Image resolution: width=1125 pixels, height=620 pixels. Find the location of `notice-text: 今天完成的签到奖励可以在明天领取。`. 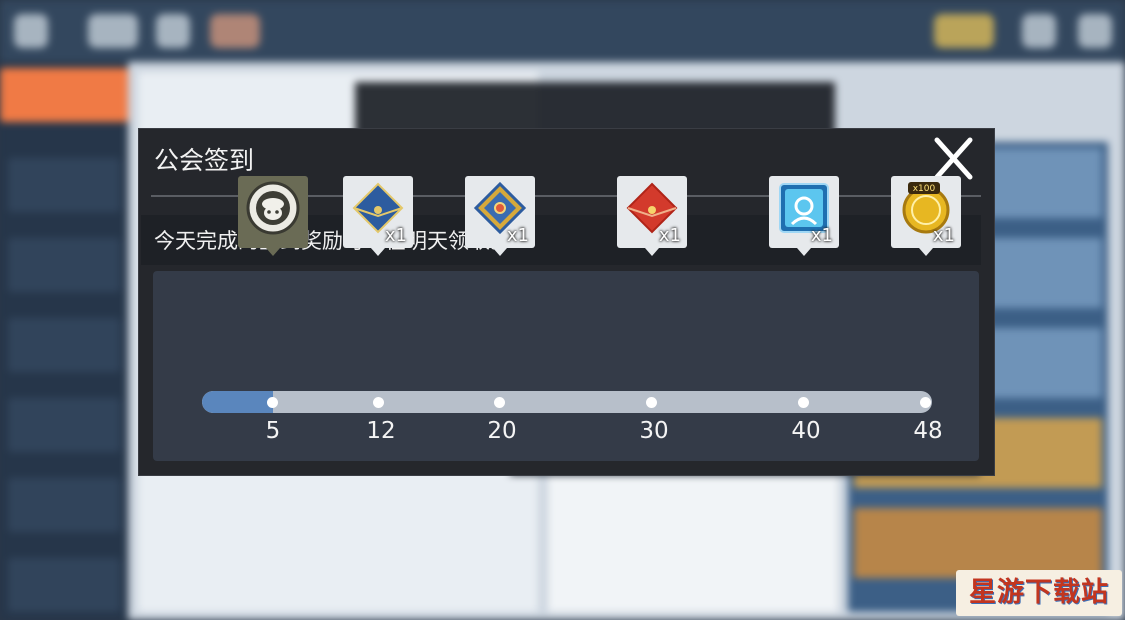

notice-text: 今天完成的签到奖励可以在明天领取。 is located at coordinates (332, 241).